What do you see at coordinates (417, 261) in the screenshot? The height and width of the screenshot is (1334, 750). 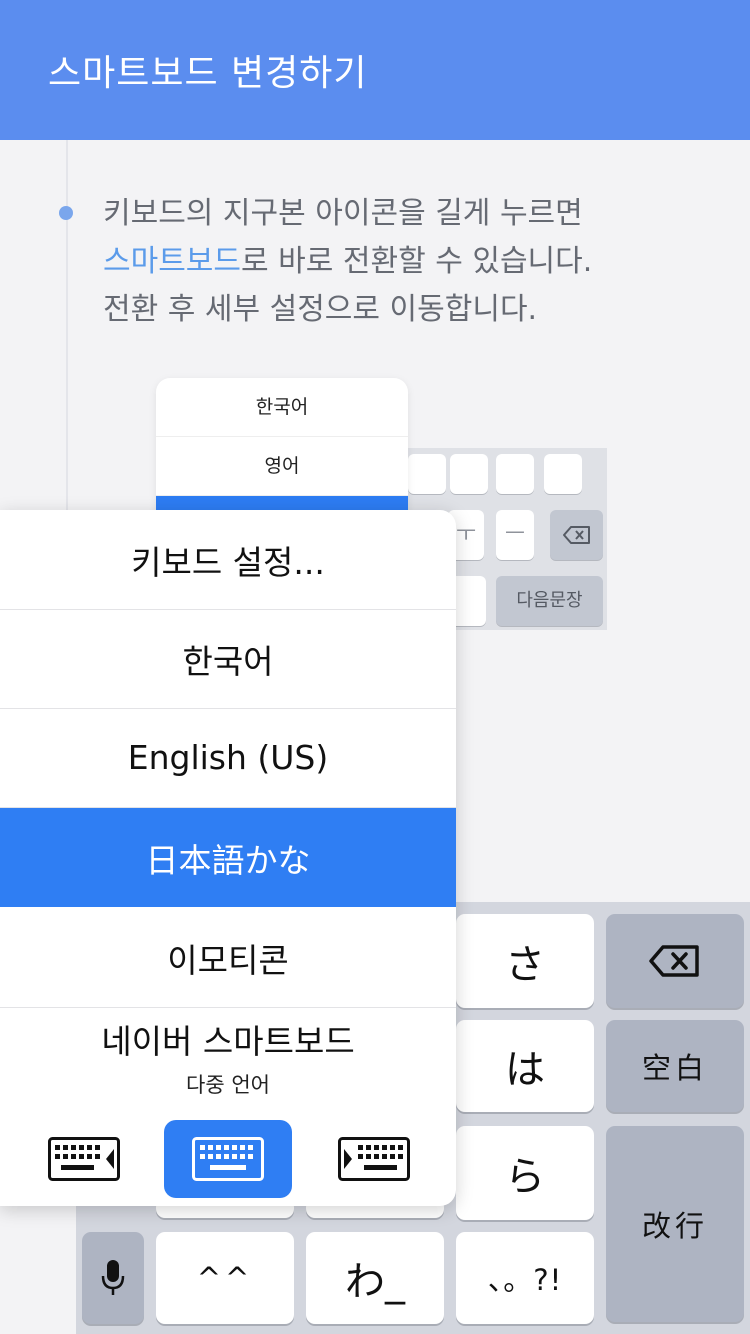 I see `description-line-2-rest: 로 바로 전환할 수 있습니다.` at bounding box center [417, 261].